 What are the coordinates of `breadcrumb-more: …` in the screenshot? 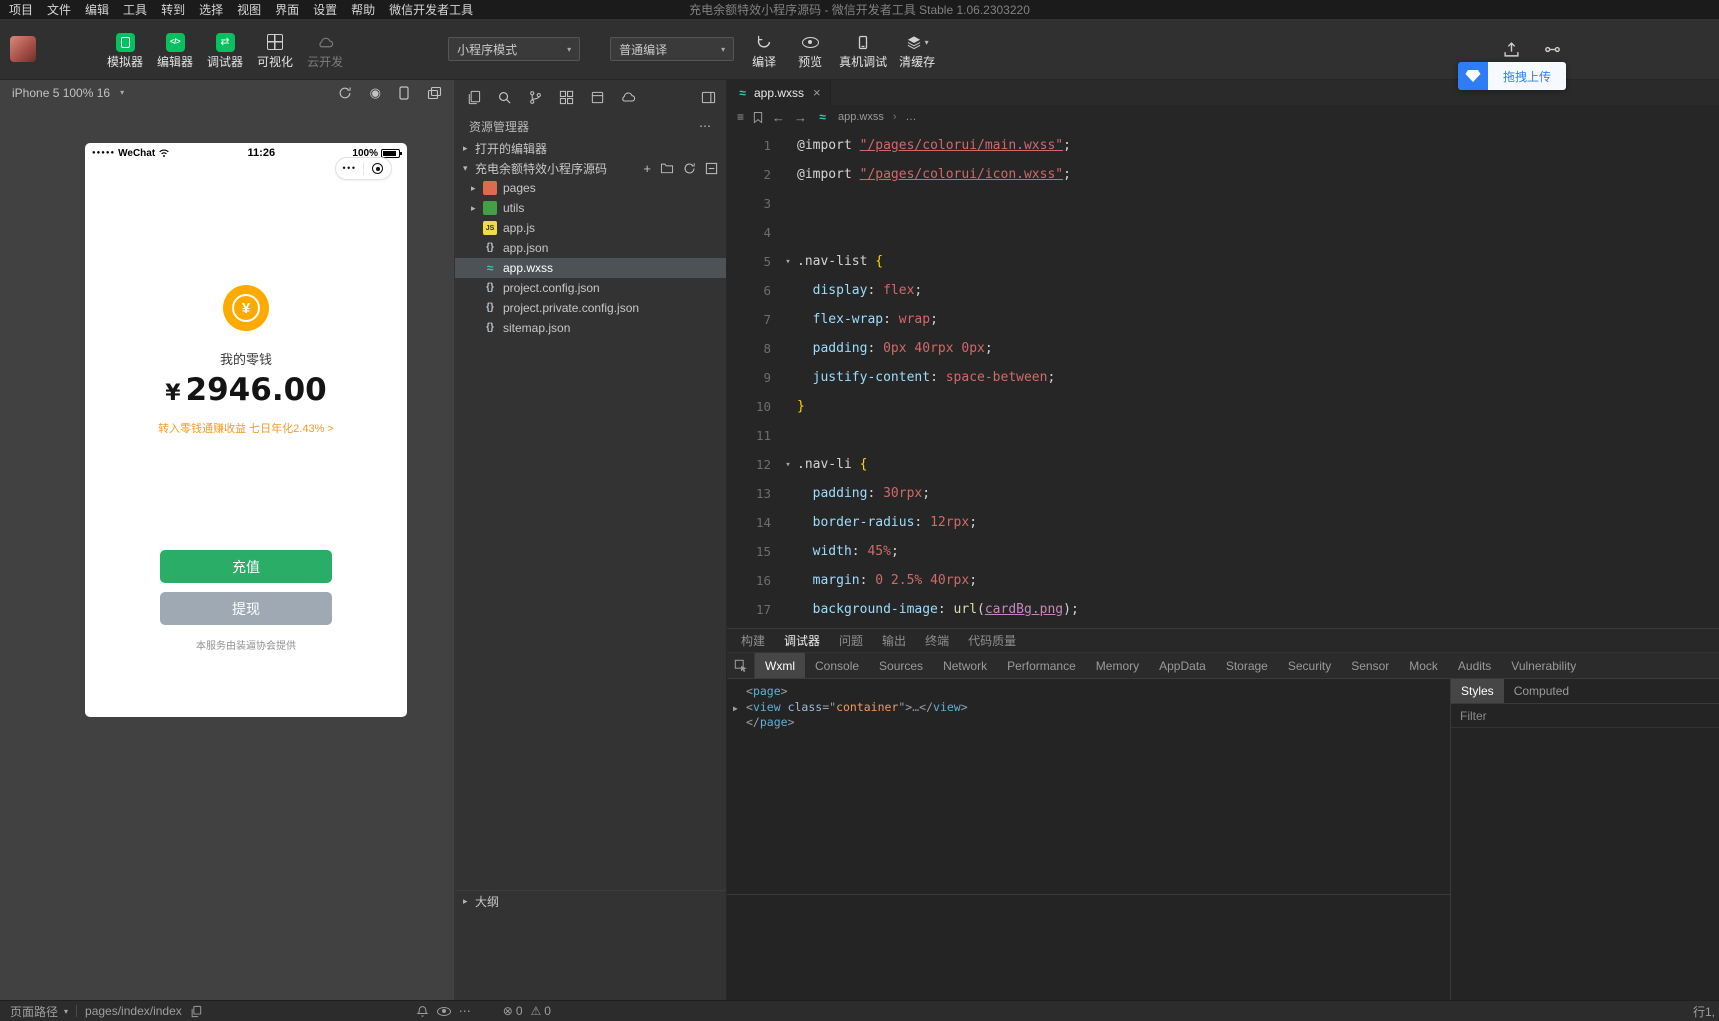 It's located at (911, 117).